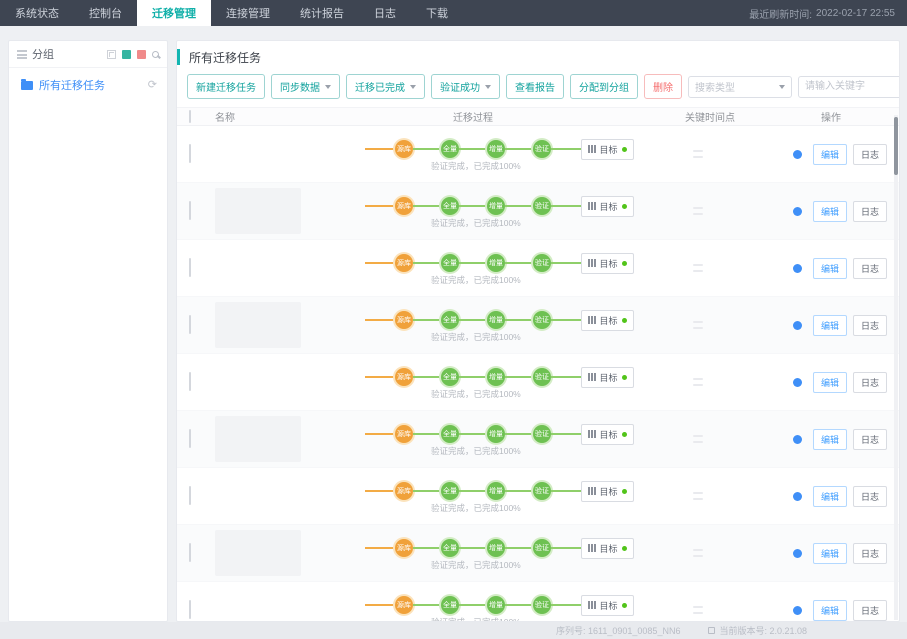 This screenshot has width=907, height=639. I want to click on nav-item-download: 下载, so click(437, 13).